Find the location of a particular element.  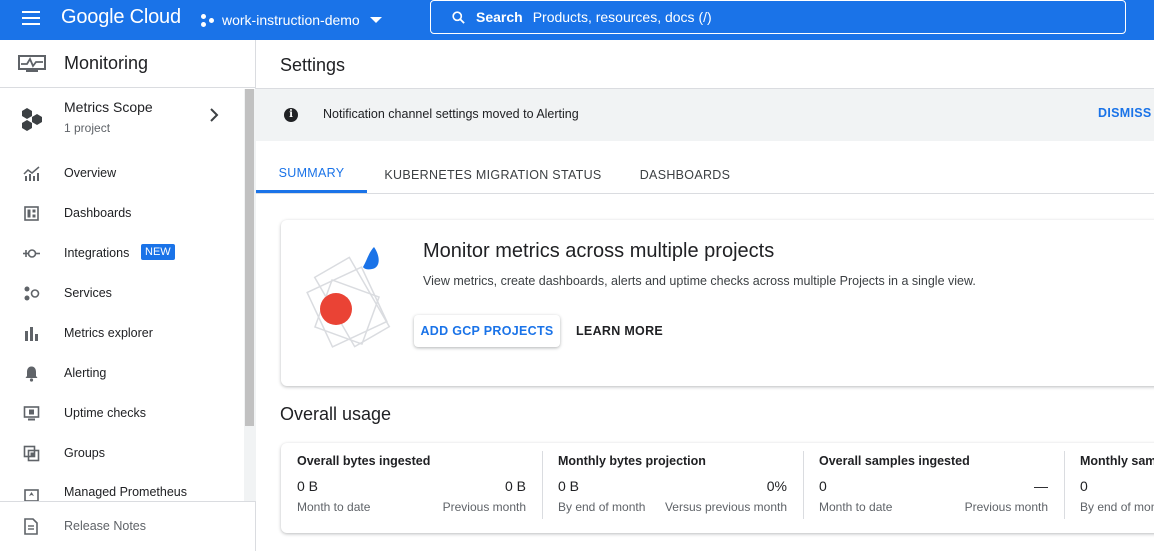

metric-title: Overall samples ingested is located at coordinates (894, 461).